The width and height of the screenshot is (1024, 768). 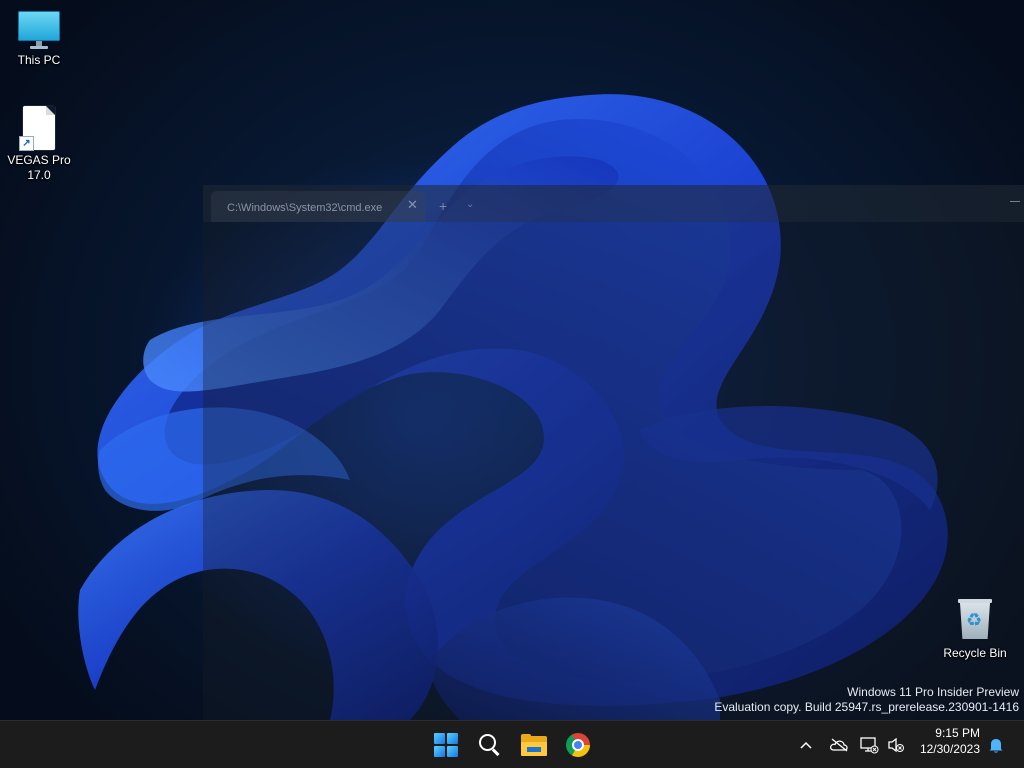 I want to click on notifications-button, so click(x=996, y=745).